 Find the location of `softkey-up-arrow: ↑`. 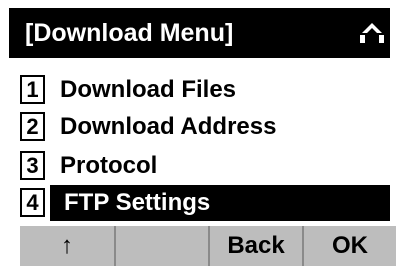

softkey-up-arrow: ↑ is located at coordinates (68, 246).